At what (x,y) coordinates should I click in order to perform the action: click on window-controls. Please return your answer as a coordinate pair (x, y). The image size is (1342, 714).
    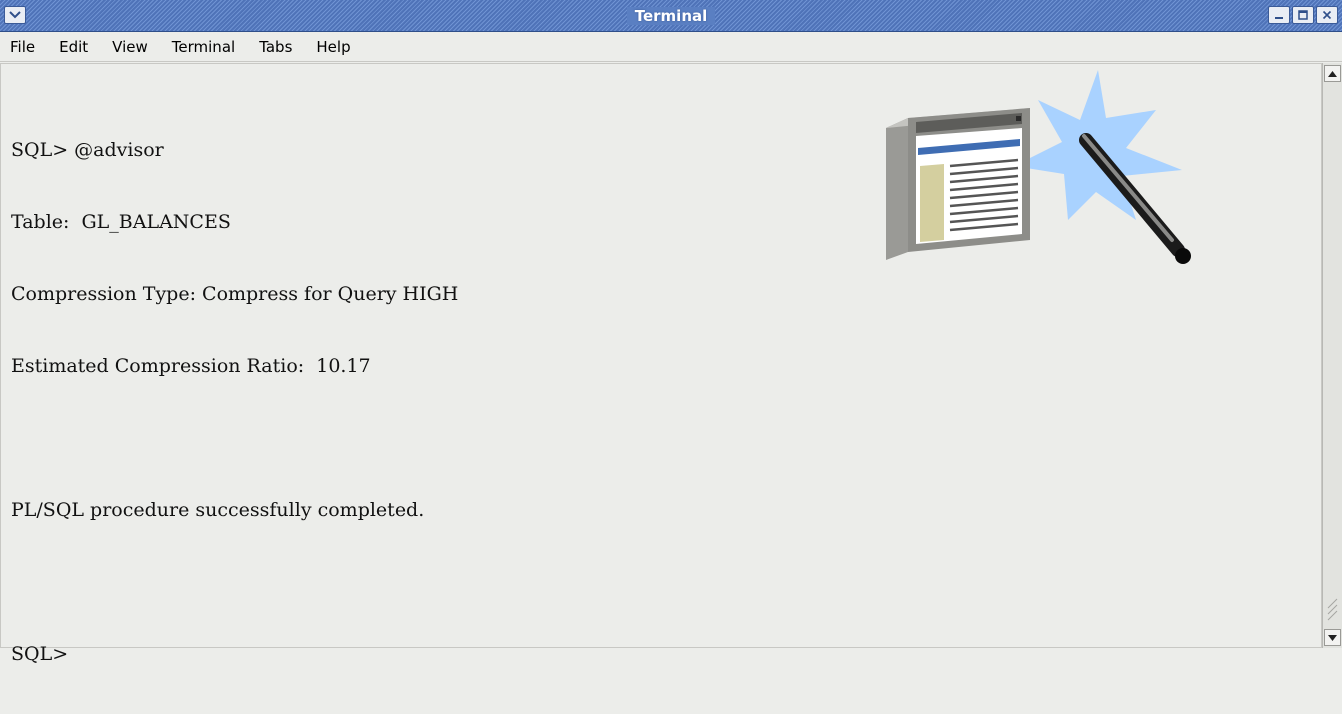
    Looking at the image, I should click on (1303, 15).